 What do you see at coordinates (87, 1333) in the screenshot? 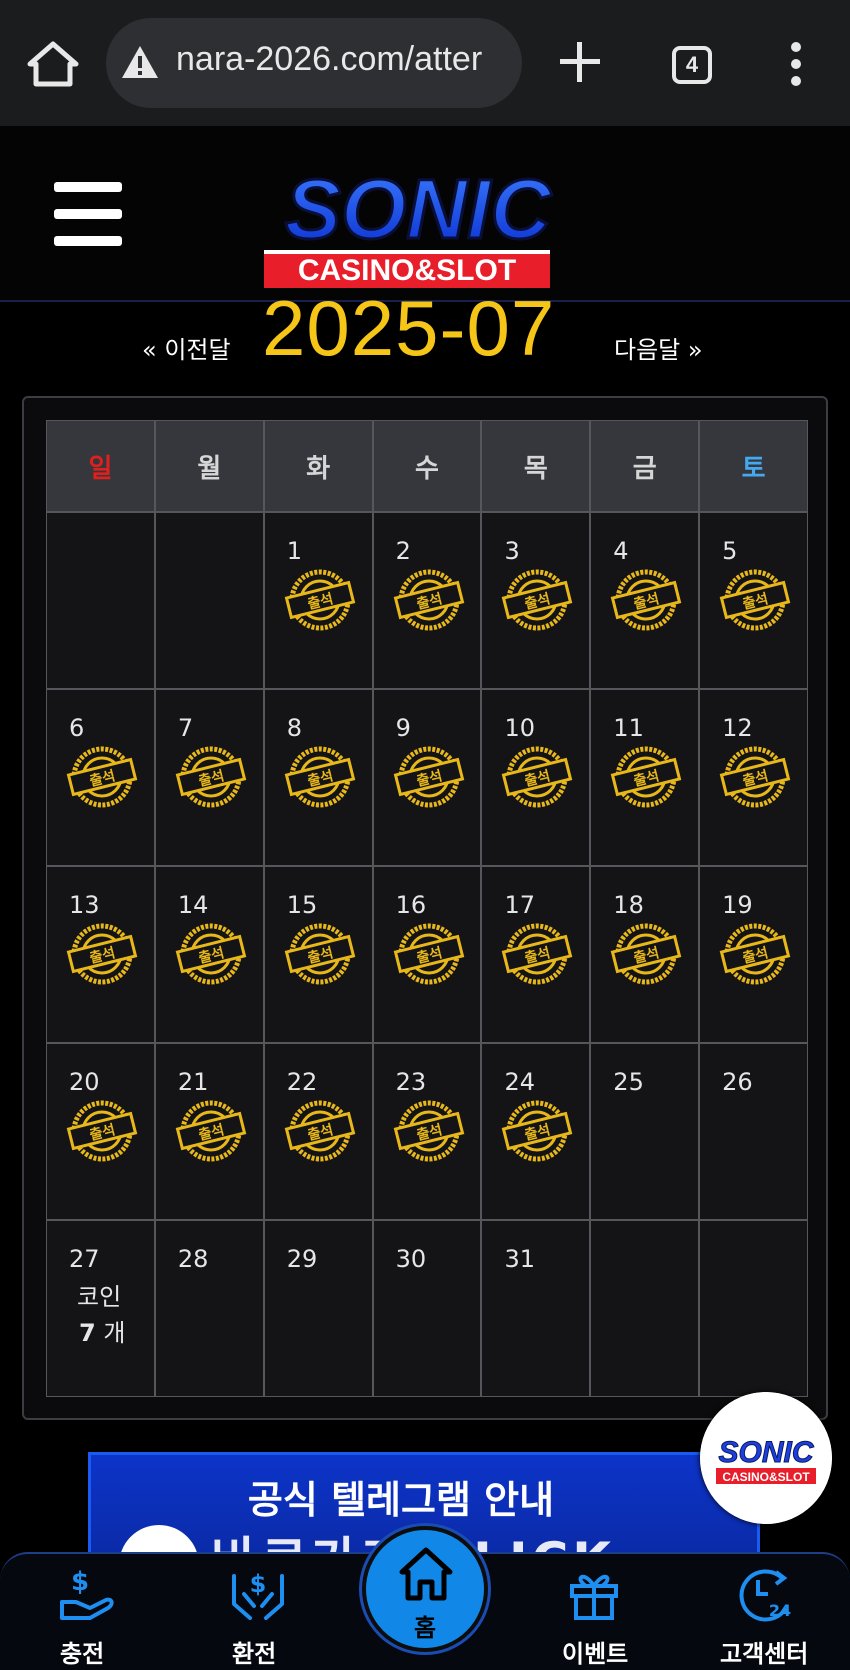
I see `coin-count-value: 7` at bounding box center [87, 1333].